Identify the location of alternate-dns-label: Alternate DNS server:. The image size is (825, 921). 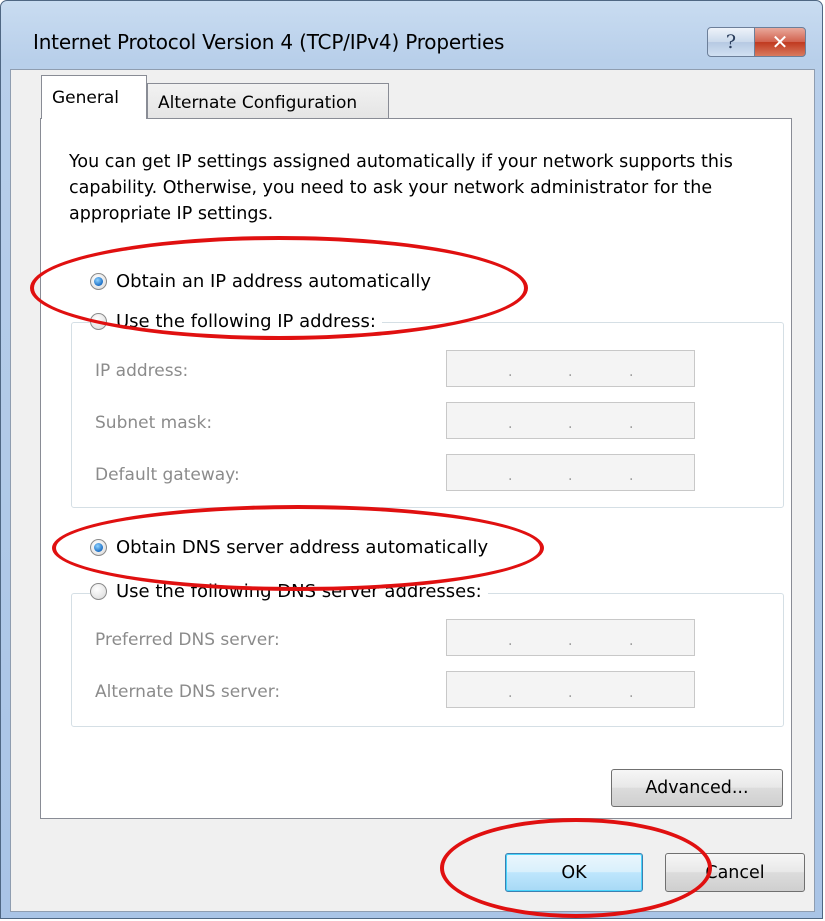
(188, 692).